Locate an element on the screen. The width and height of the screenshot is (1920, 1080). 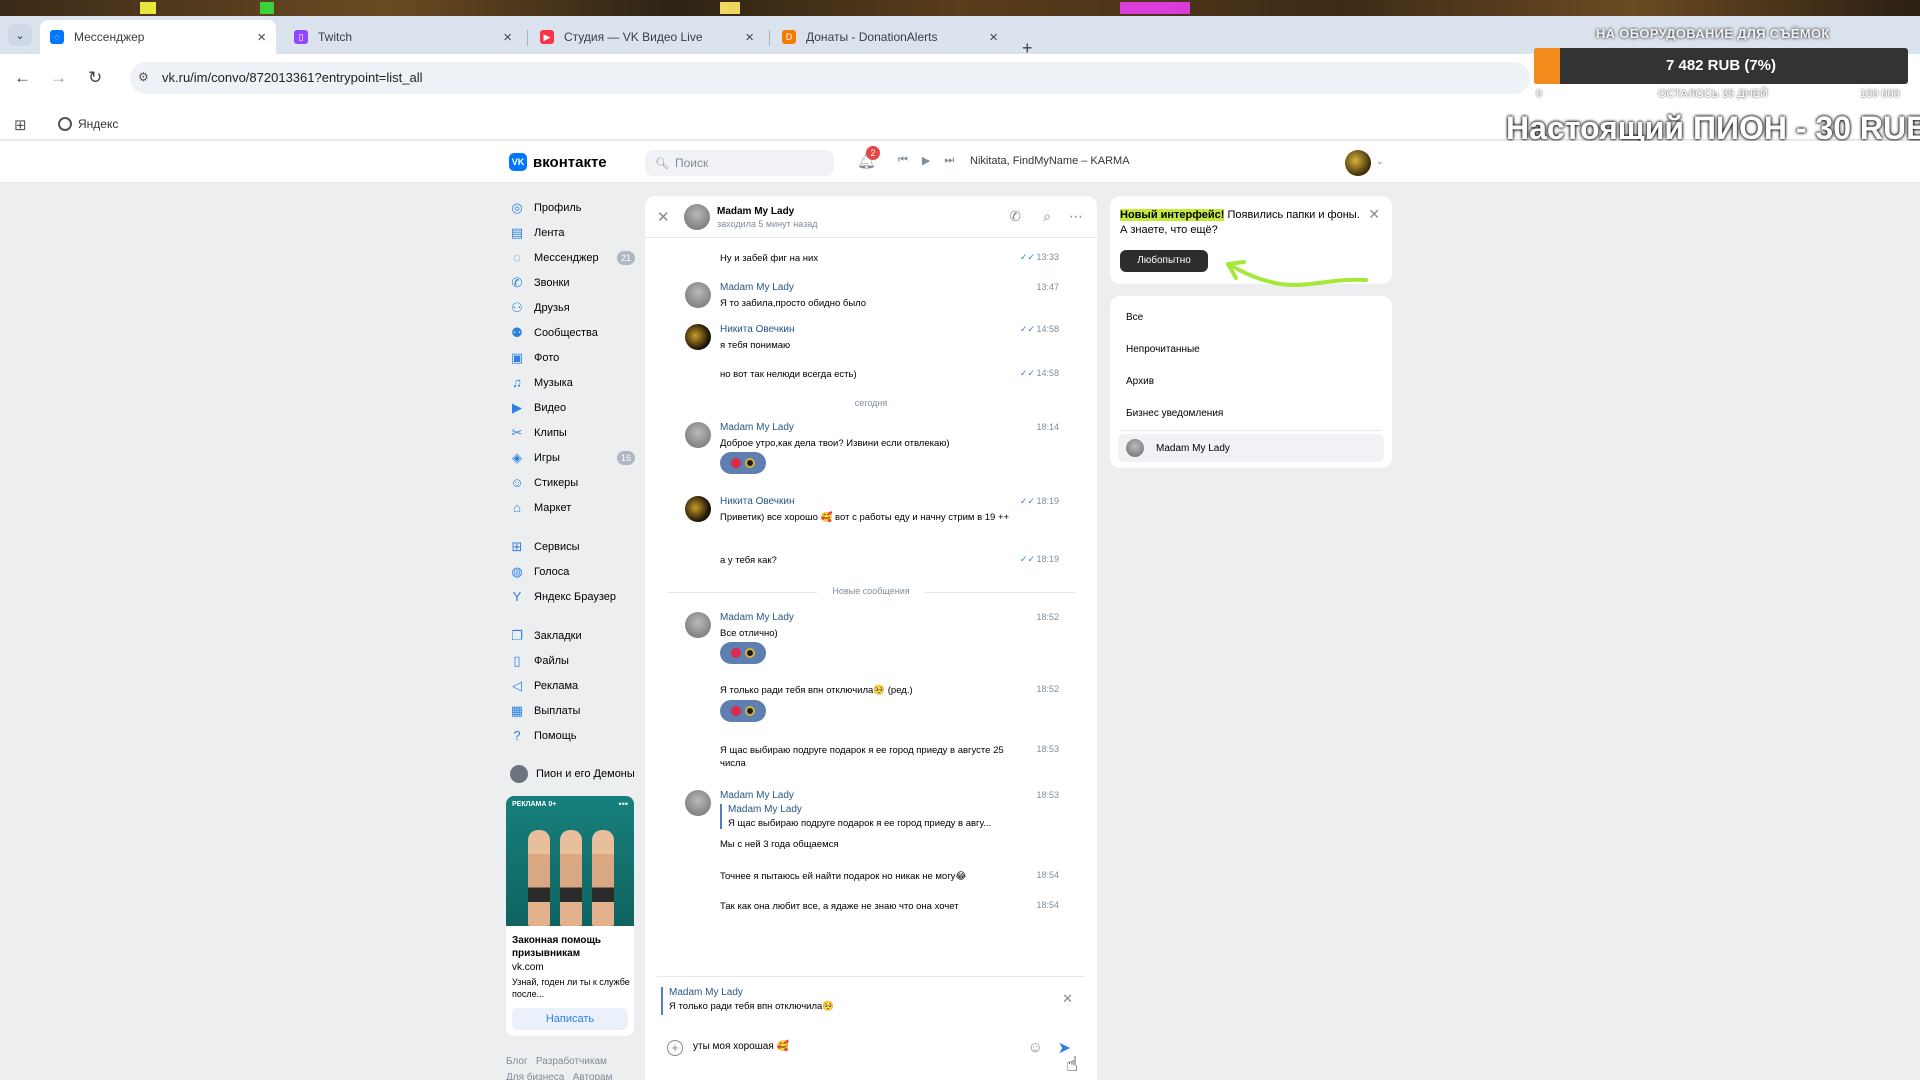
sidebar-item-market: ⌂ Маркет is located at coordinates (575, 507).